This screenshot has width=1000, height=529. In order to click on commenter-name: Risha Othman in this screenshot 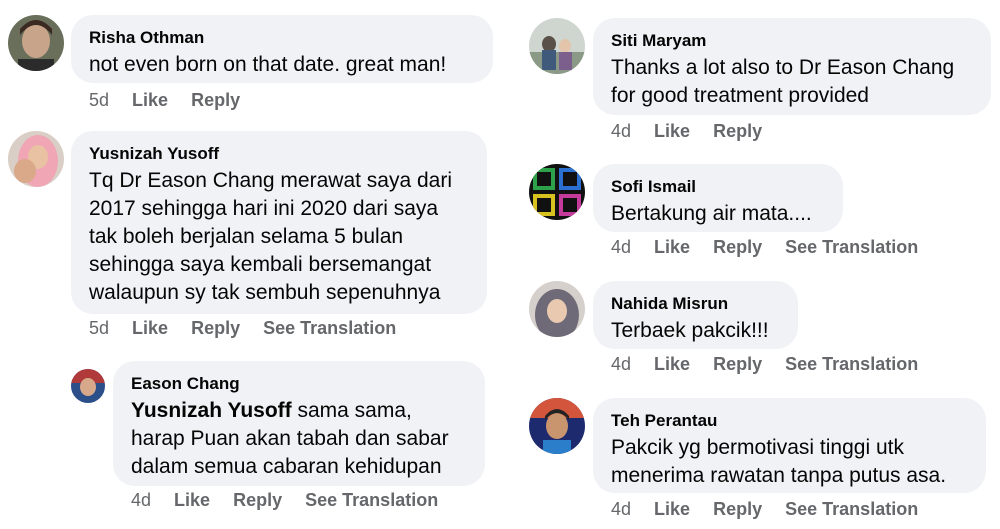, I will do `click(282, 38)`.